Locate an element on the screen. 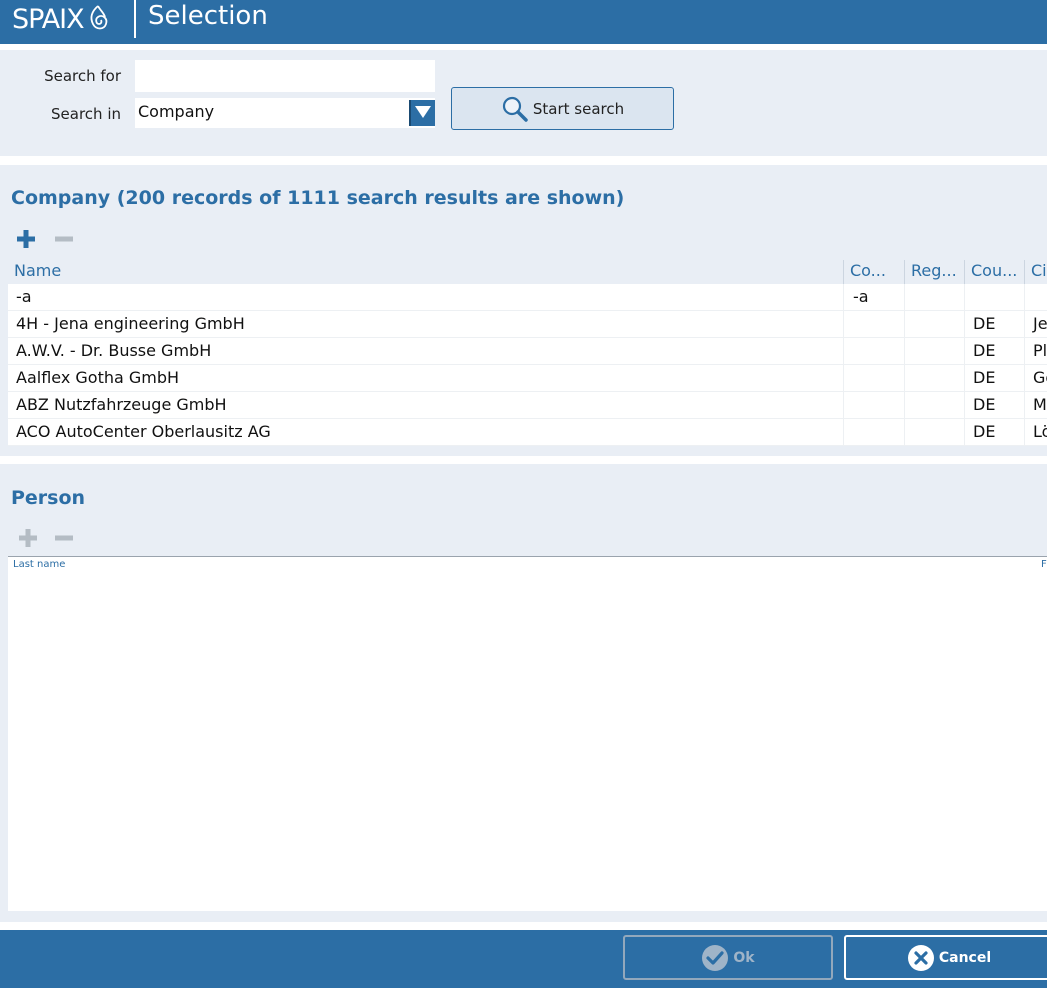 The width and height of the screenshot is (1047, 988). cell-name: A.W.V. - Dr. Busse GmbH is located at coordinates (426, 351).